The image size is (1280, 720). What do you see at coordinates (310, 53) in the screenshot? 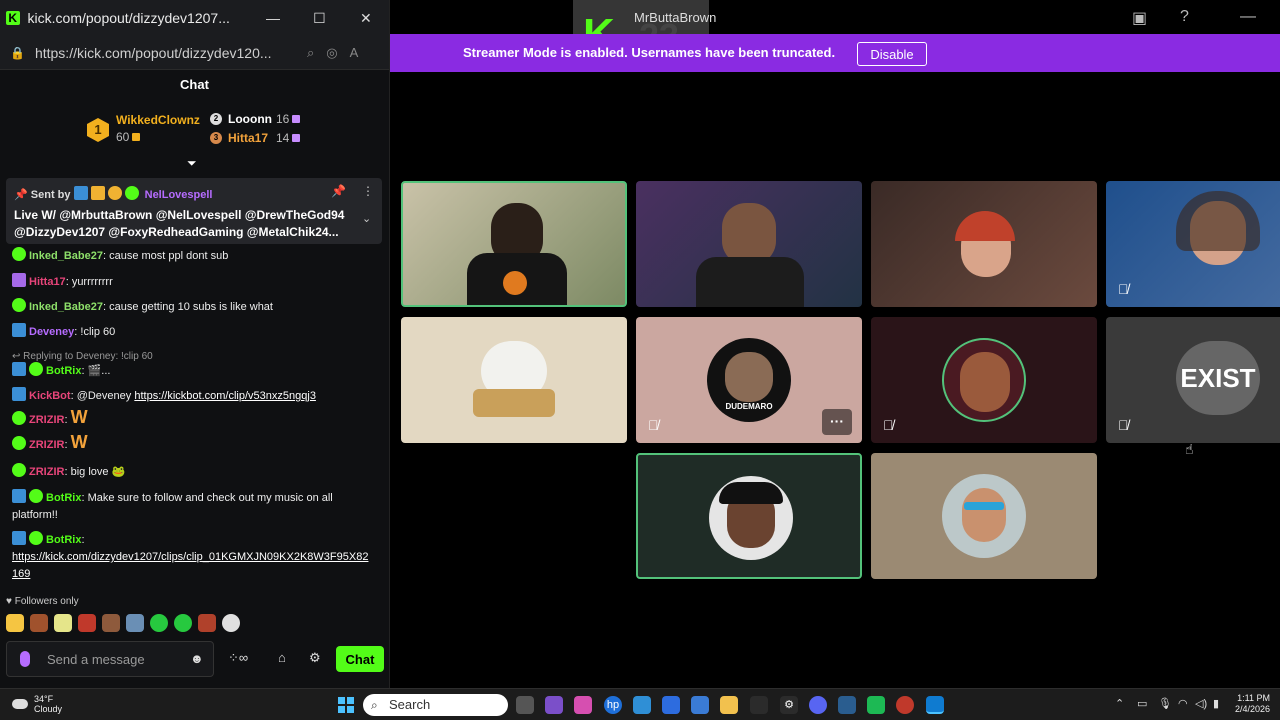
I see `zoom-icon: ⌕` at bounding box center [310, 53].